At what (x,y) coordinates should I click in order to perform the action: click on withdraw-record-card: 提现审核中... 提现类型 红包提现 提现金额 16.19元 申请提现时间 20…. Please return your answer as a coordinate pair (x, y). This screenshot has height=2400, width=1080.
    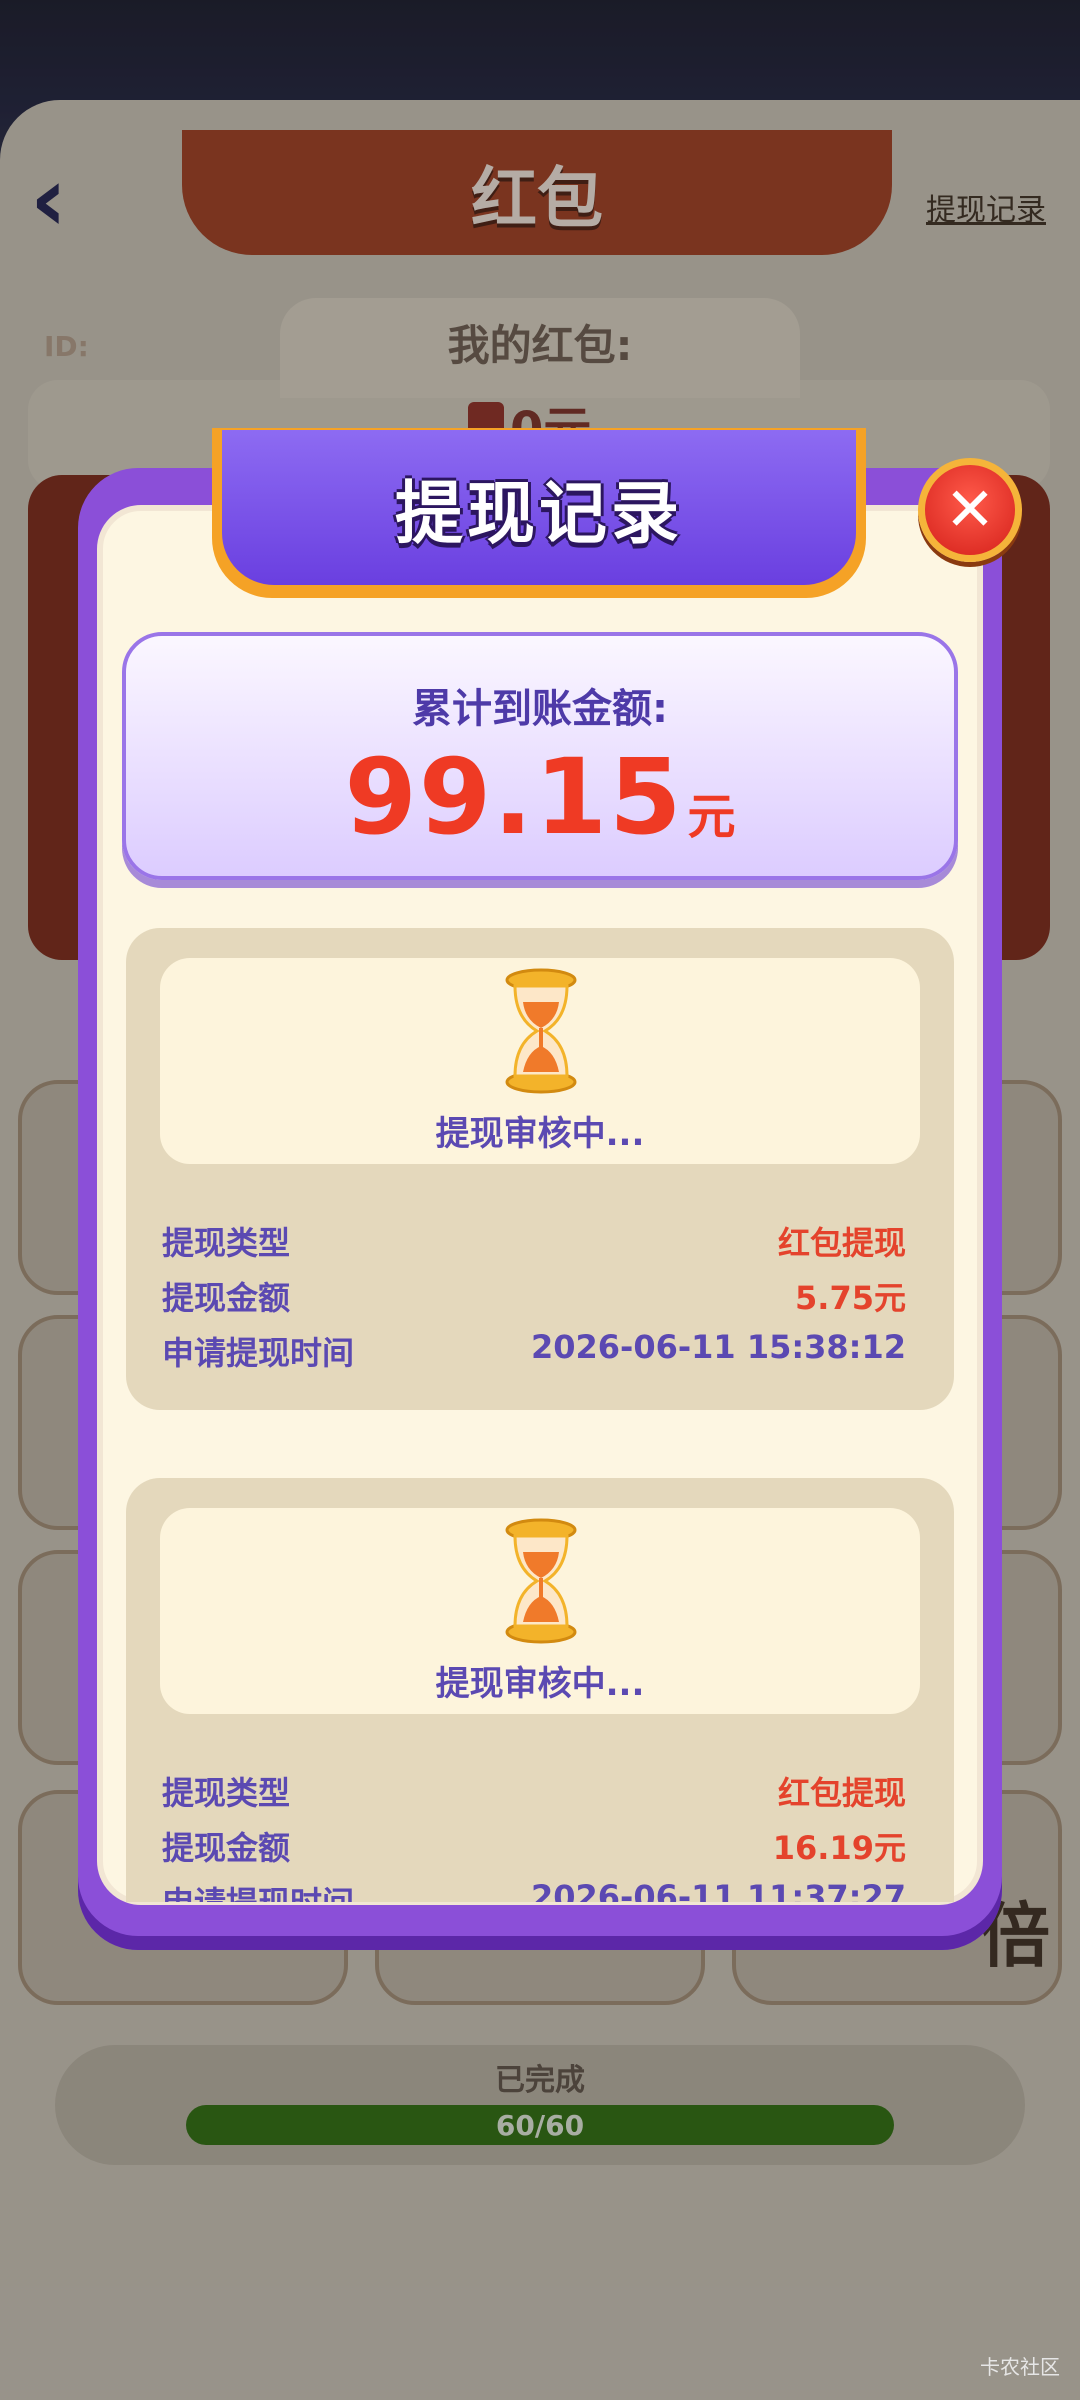
    Looking at the image, I should click on (540, 1690).